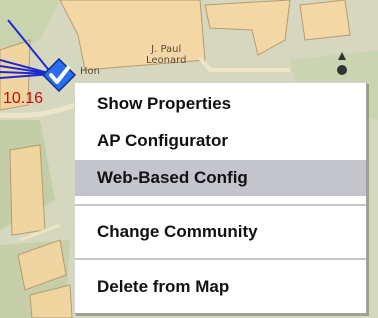  Describe the element at coordinates (166, 49) in the screenshot. I see `building-label-line1: J. Paul` at that location.